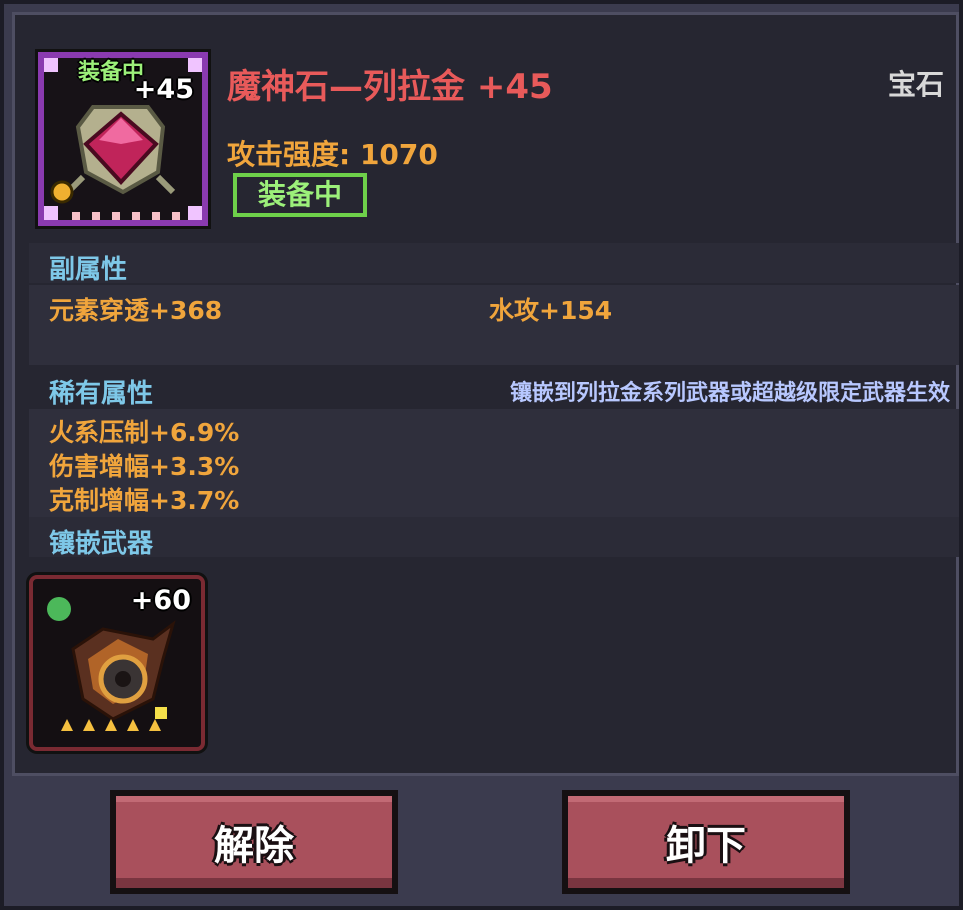 Image resolution: width=963 pixels, height=910 pixels. I want to click on secondary-stat: 水攻+154, so click(551, 310).